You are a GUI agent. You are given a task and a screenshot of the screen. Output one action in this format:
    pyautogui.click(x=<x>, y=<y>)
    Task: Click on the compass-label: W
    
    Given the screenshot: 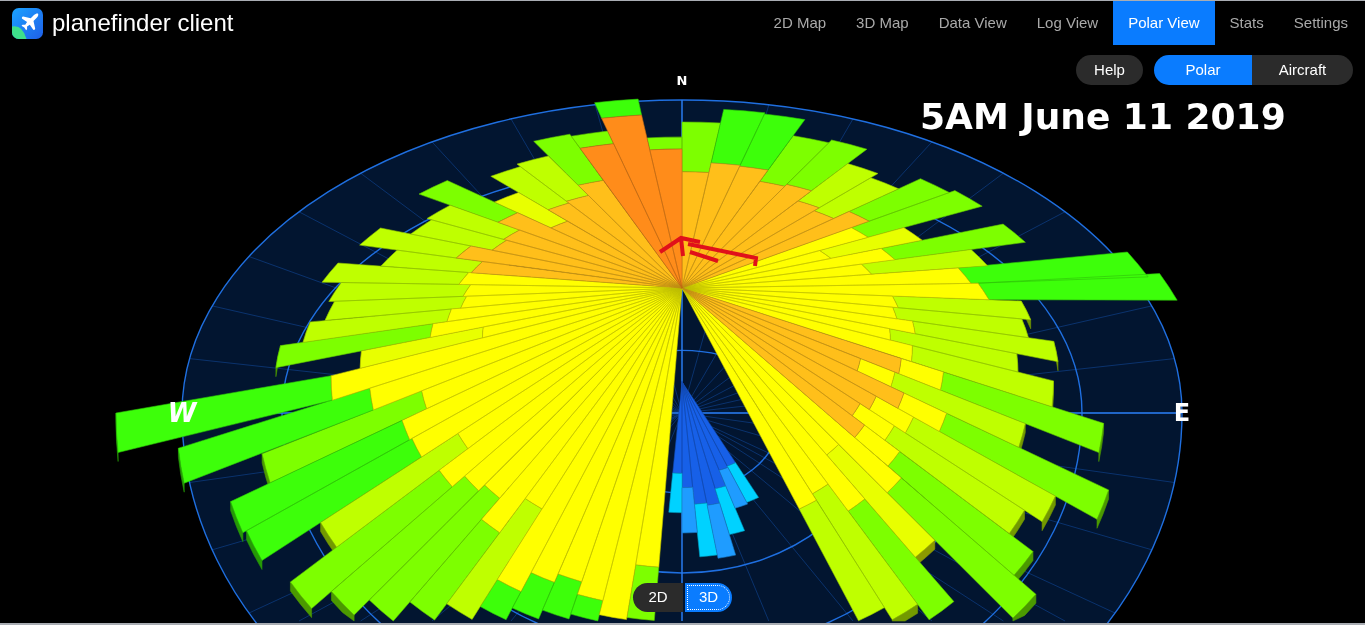 What is the action you would take?
    pyautogui.click(x=182, y=413)
    